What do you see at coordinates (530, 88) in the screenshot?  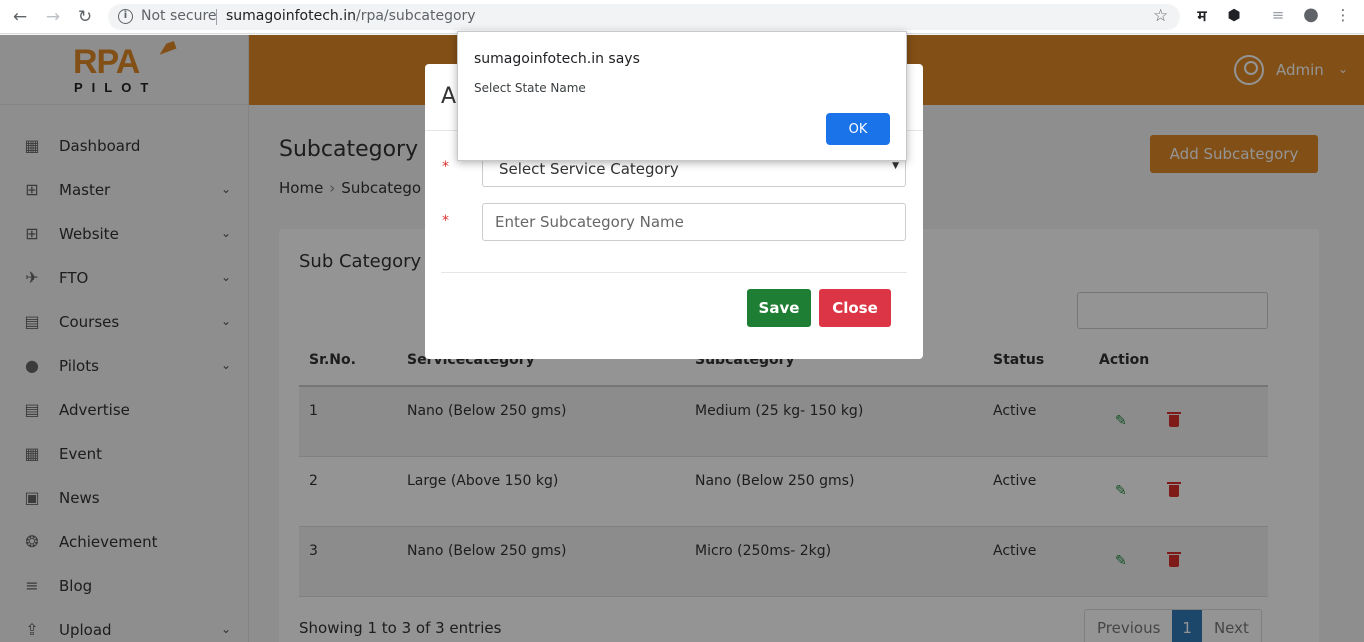 I see `alert-message: Select State Name` at bounding box center [530, 88].